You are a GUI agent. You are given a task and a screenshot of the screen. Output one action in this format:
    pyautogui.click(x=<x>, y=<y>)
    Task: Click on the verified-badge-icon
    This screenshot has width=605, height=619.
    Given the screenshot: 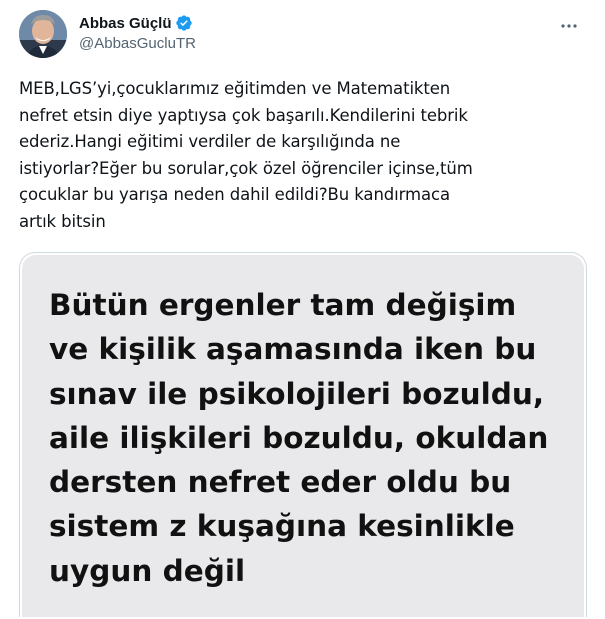 What is the action you would take?
    pyautogui.click(x=184, y=23)
    